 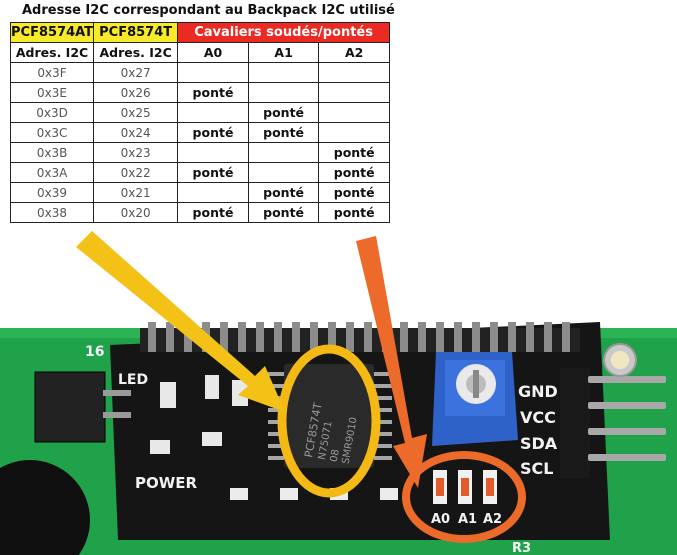 What do you see at coordinates (94, 352) in the screenshot?
I see `pcb-number: 16` at bounding box center [94, 352].